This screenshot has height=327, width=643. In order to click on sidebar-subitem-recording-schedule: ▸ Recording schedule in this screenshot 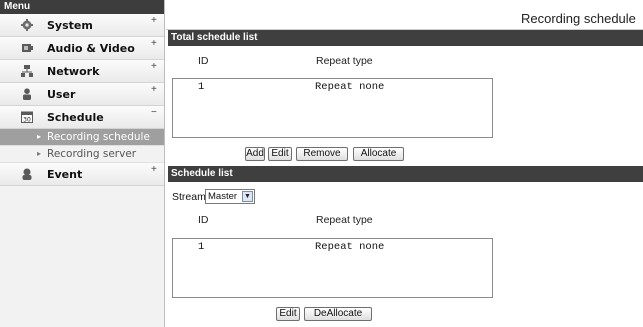, I will do `click(82, 137)`.